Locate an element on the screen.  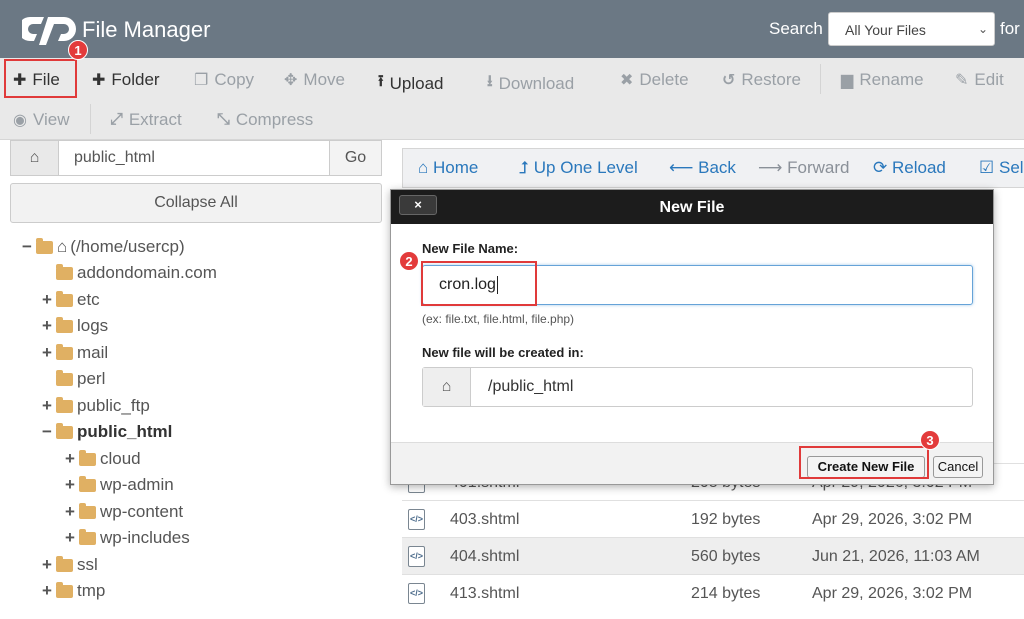
nav-reload-button: ⟳ Reload is located at coordinates (909, 168).